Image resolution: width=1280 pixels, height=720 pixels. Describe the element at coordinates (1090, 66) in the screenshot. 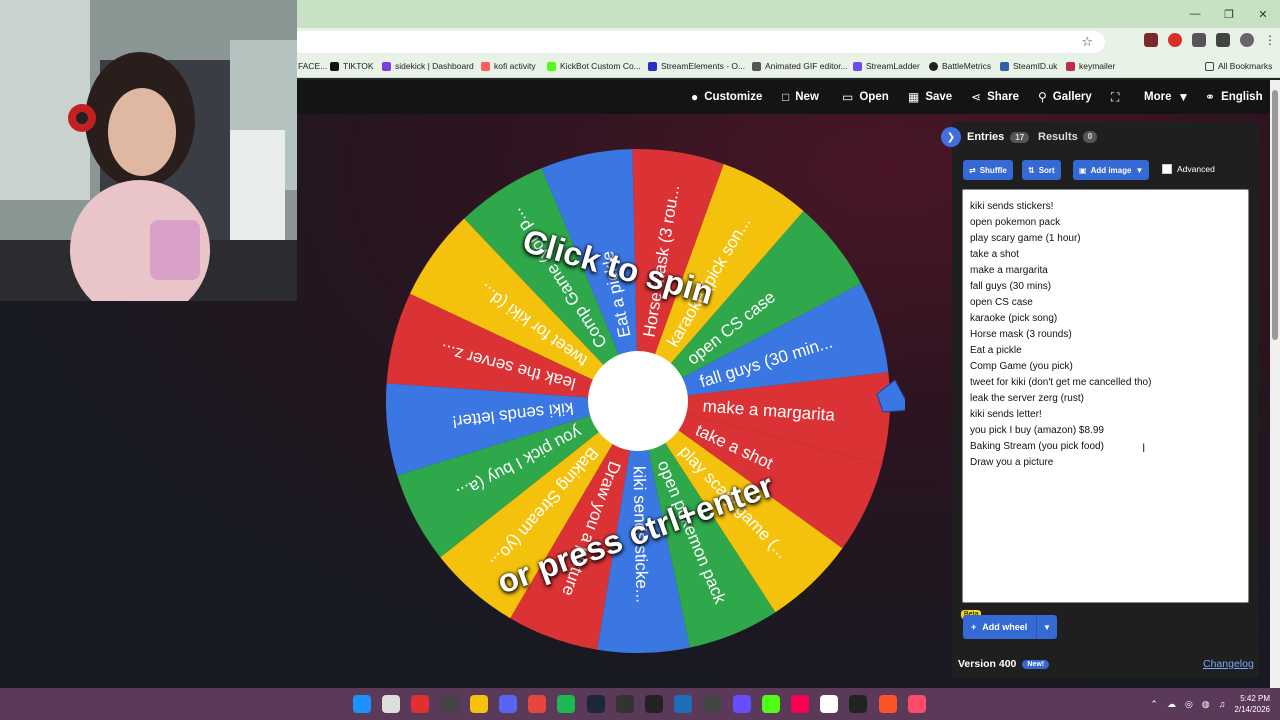

I see `bookmark-item: keymailer` at that location.